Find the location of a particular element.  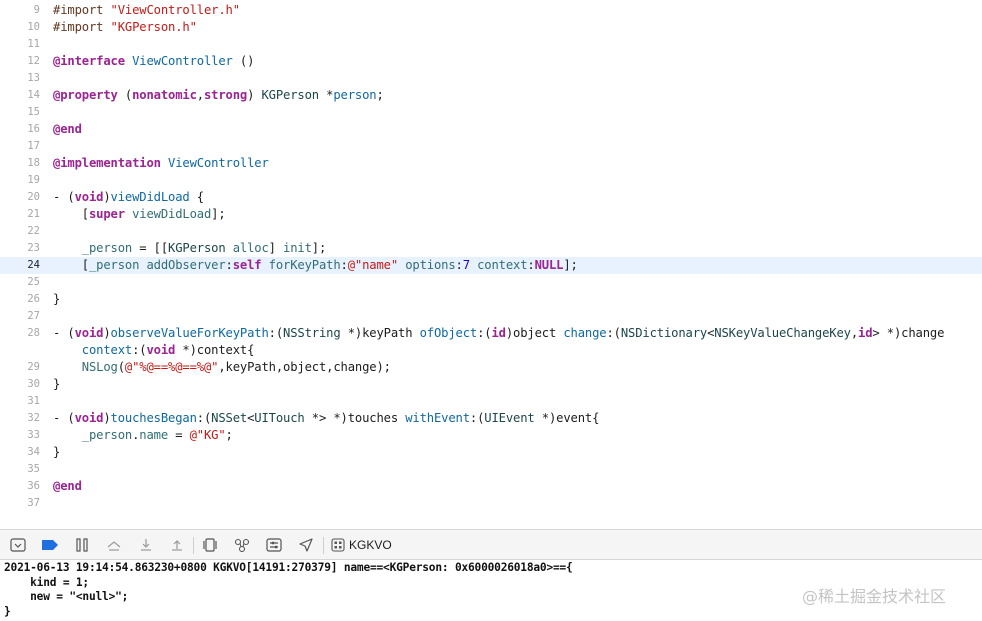

code-line: 19 is located at coordinates (491, 180).